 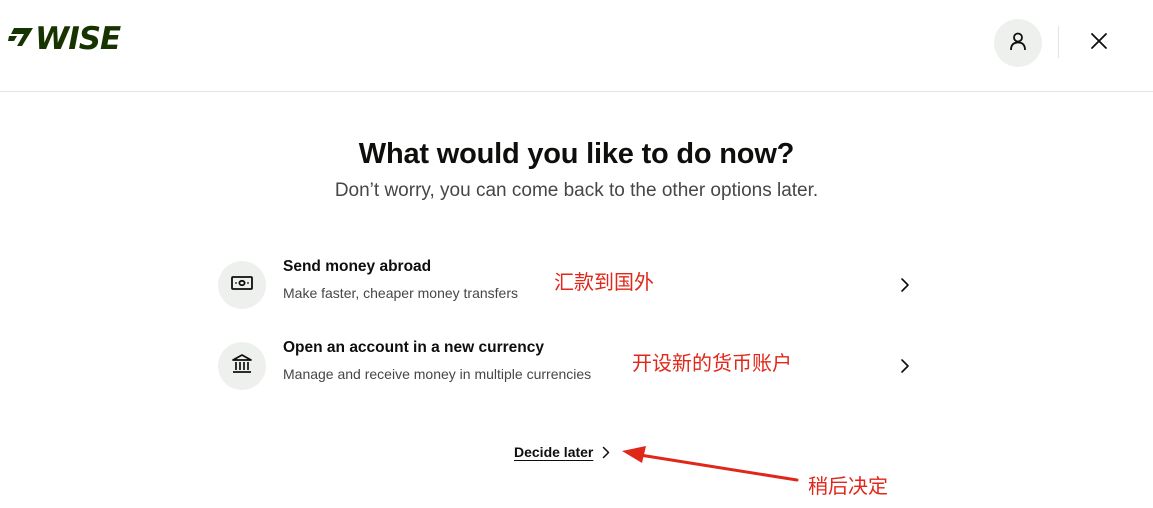 What do you see at coordinates (413, 347) in the screenshot?
I see `open-account-title: Open an account in a new currency` at bounding box center [413, 347].